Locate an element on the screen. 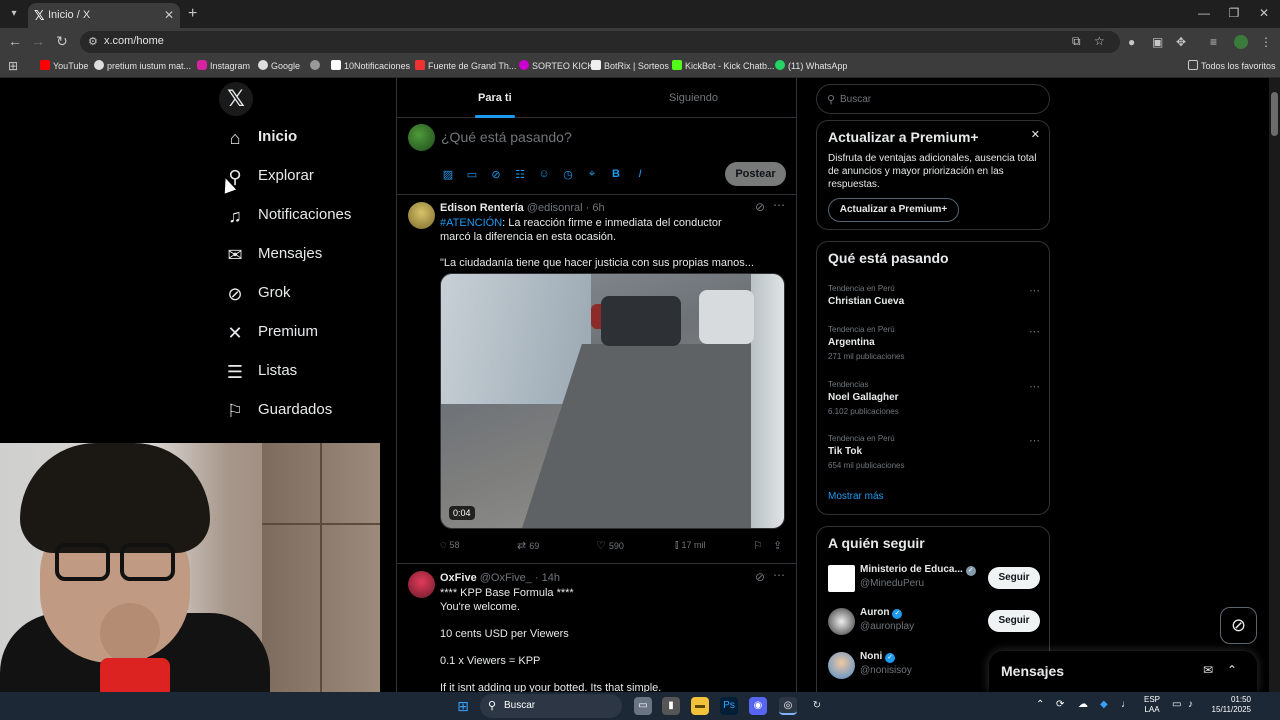 The height and width of the screenshot is (720, 1280). discord-icon: ◉ is located at coordinates (758, 706).